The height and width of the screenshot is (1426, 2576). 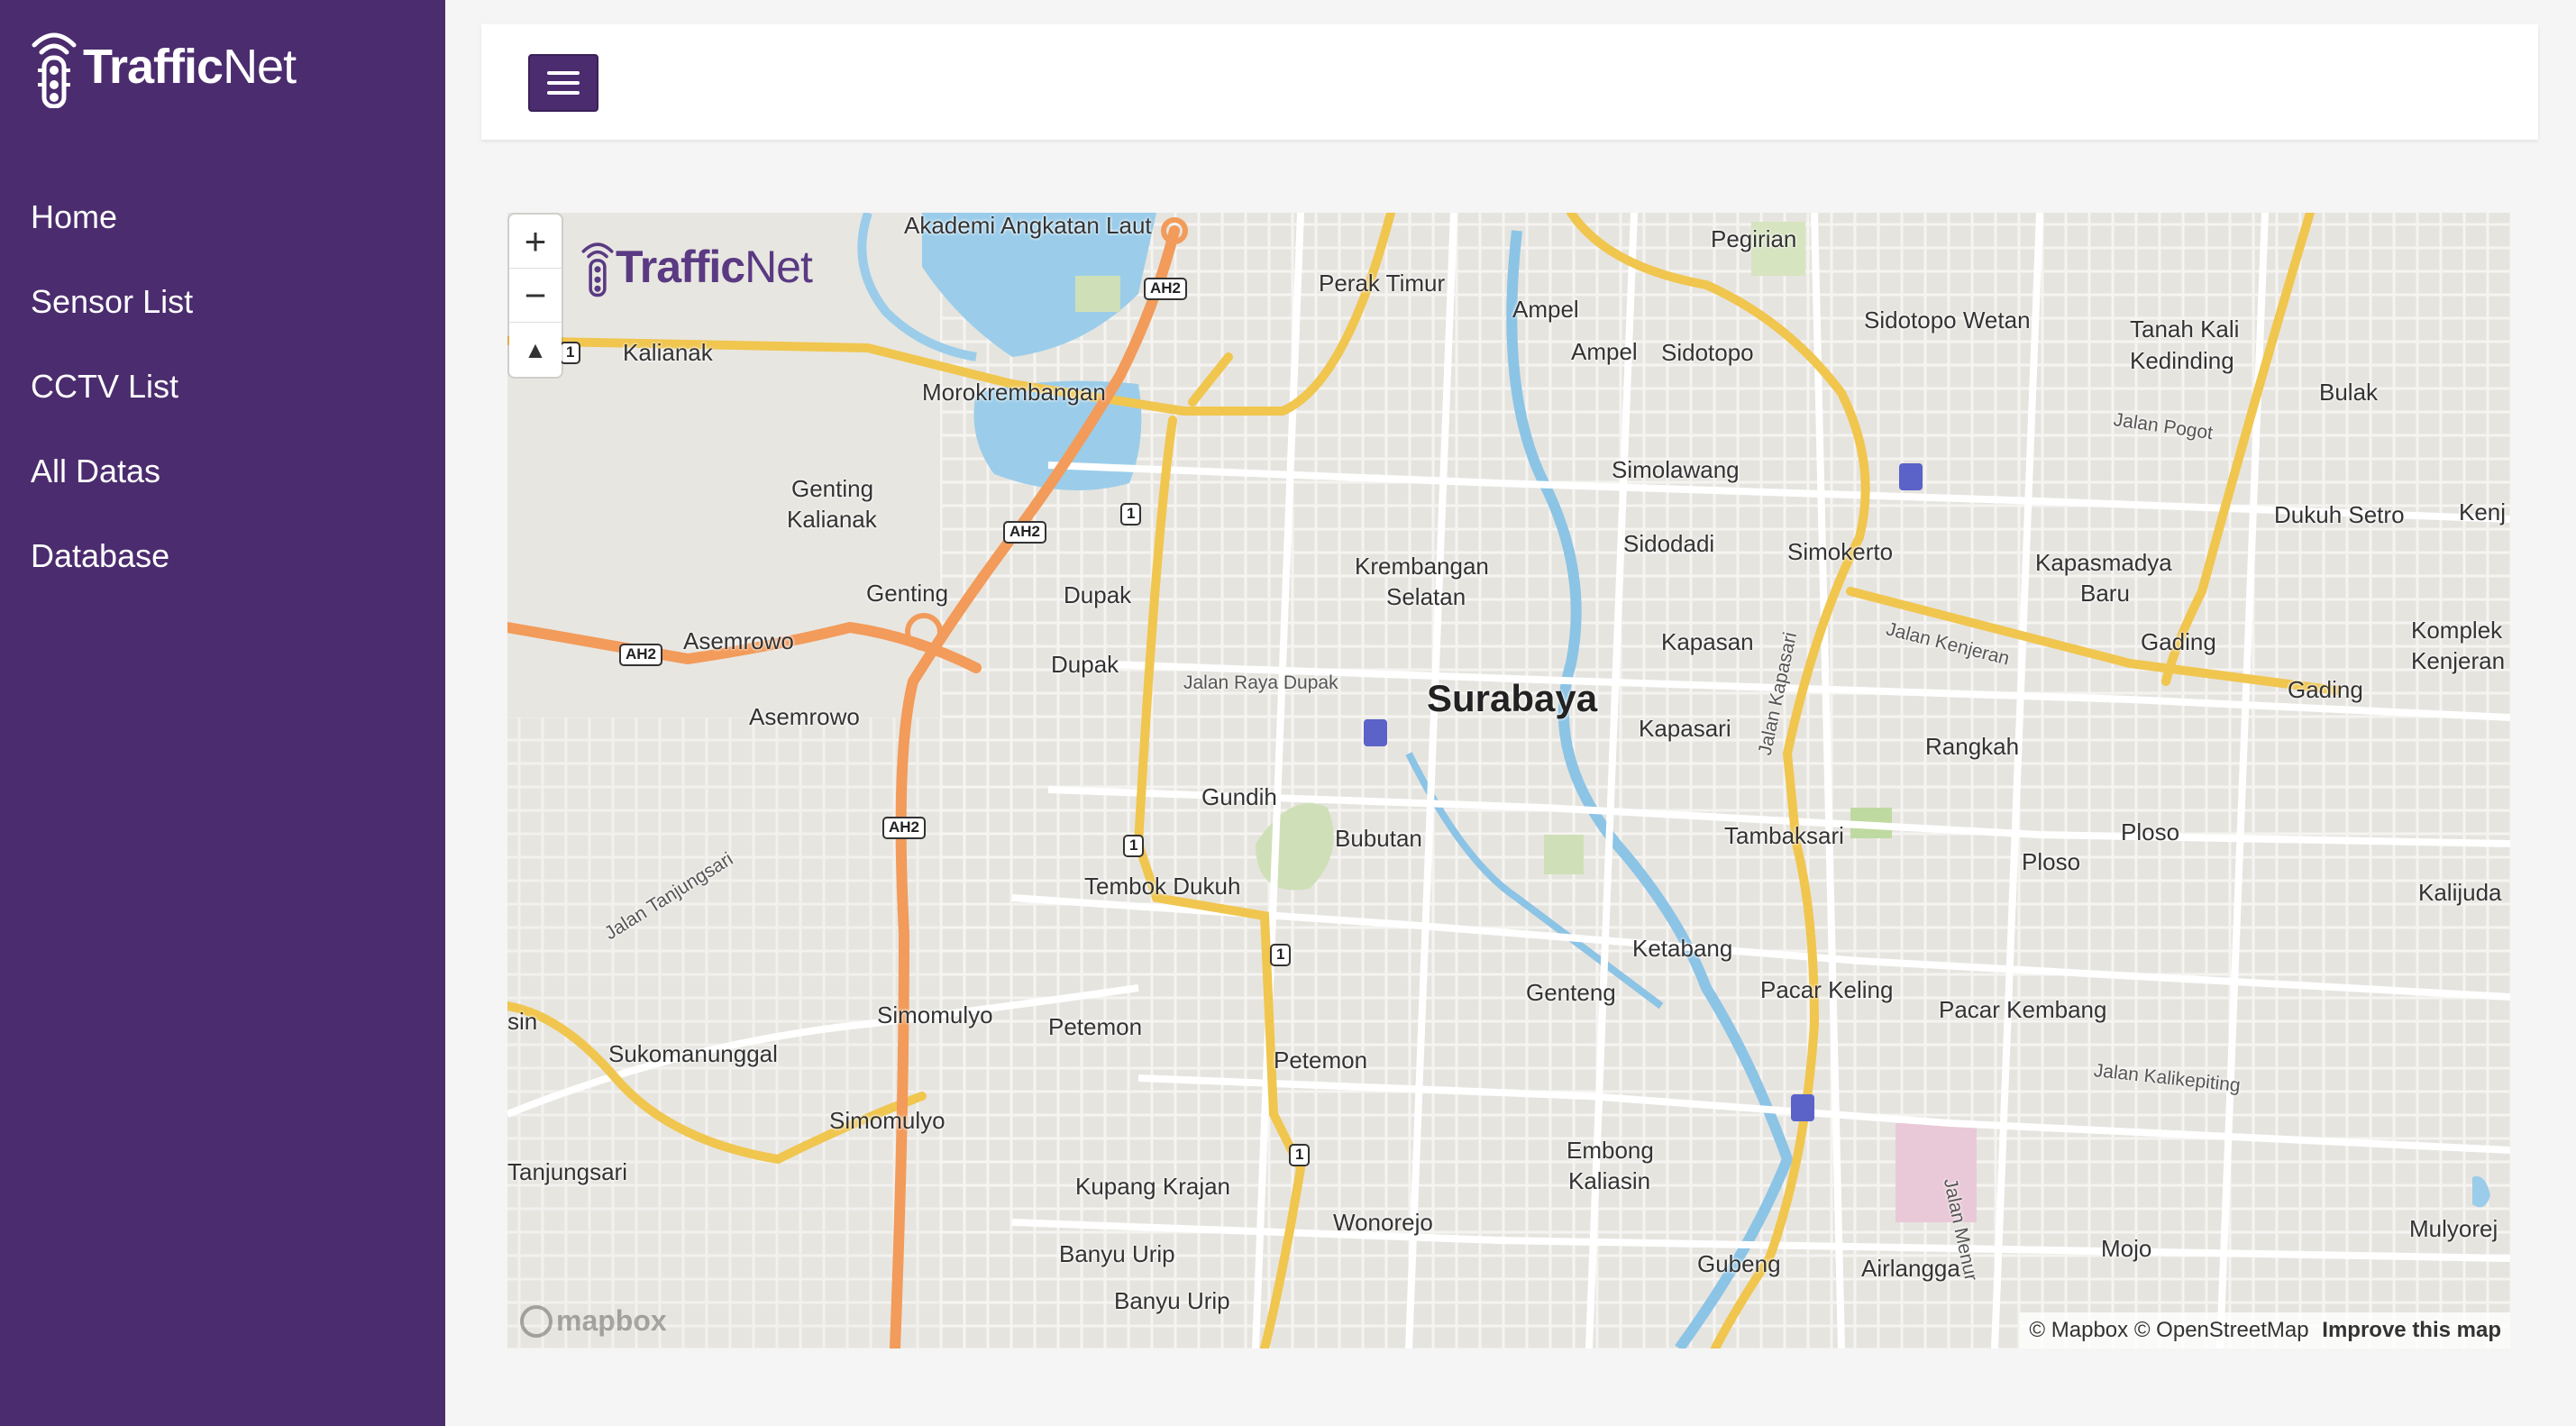 I want to click on place-label: Pacar Keling, so click(x=1827, y=989).